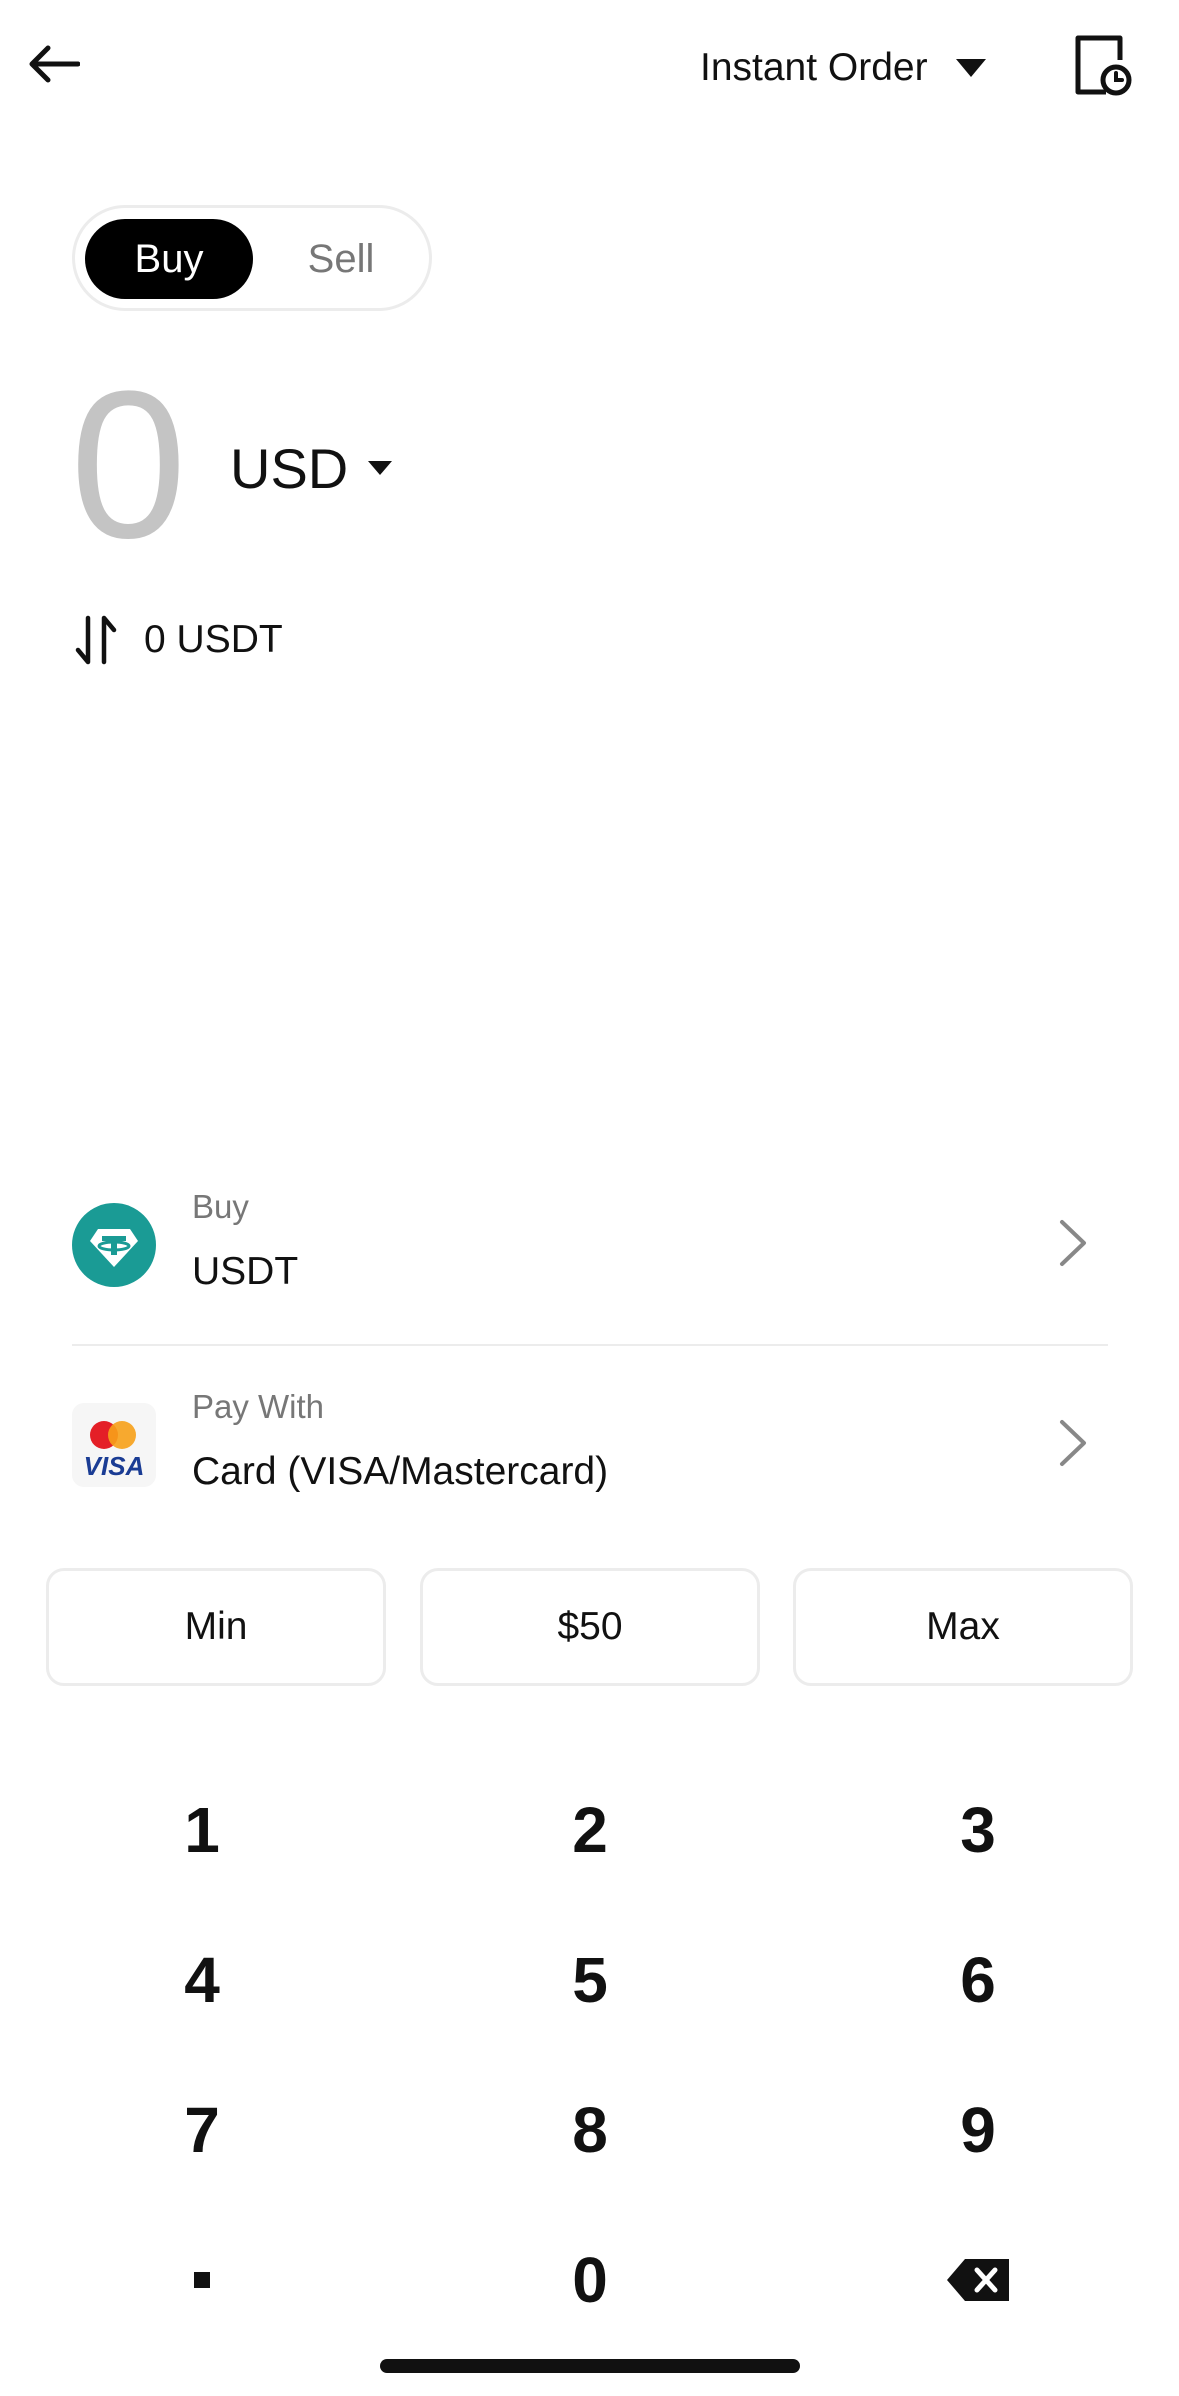  What do you see at coordinates (202, 1980) in the screenshot?
I see `keypad-key-4: 4` at bounding box center [202, 1980].